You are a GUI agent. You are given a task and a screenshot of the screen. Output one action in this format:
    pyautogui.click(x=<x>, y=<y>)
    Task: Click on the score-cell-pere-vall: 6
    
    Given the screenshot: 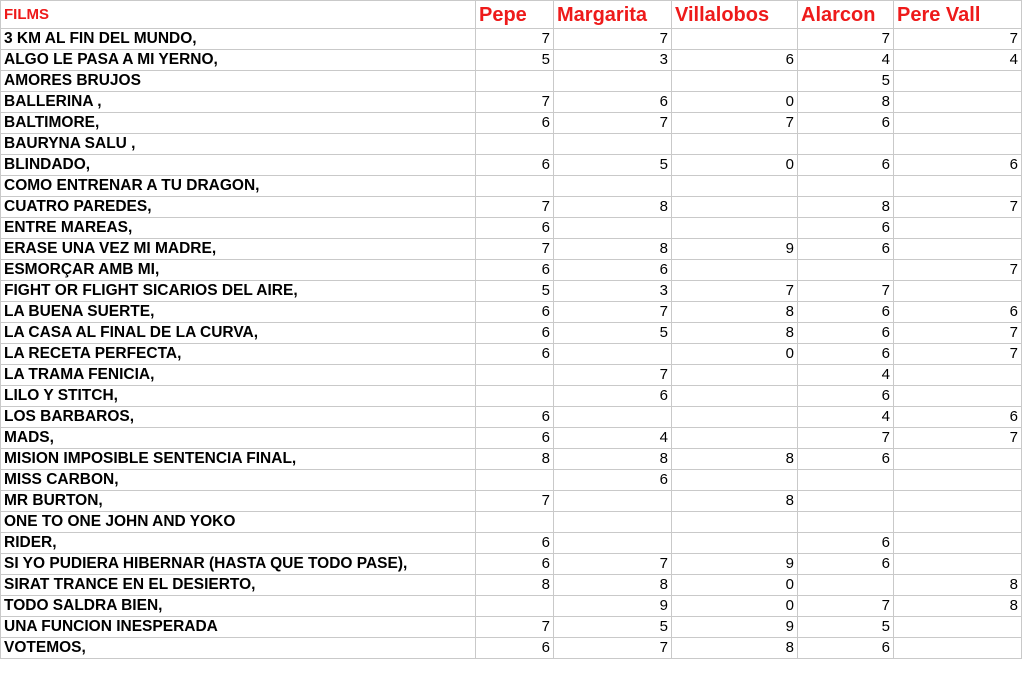 What is the action you would take?
    pyautogui.click(x=957, y=417)
    